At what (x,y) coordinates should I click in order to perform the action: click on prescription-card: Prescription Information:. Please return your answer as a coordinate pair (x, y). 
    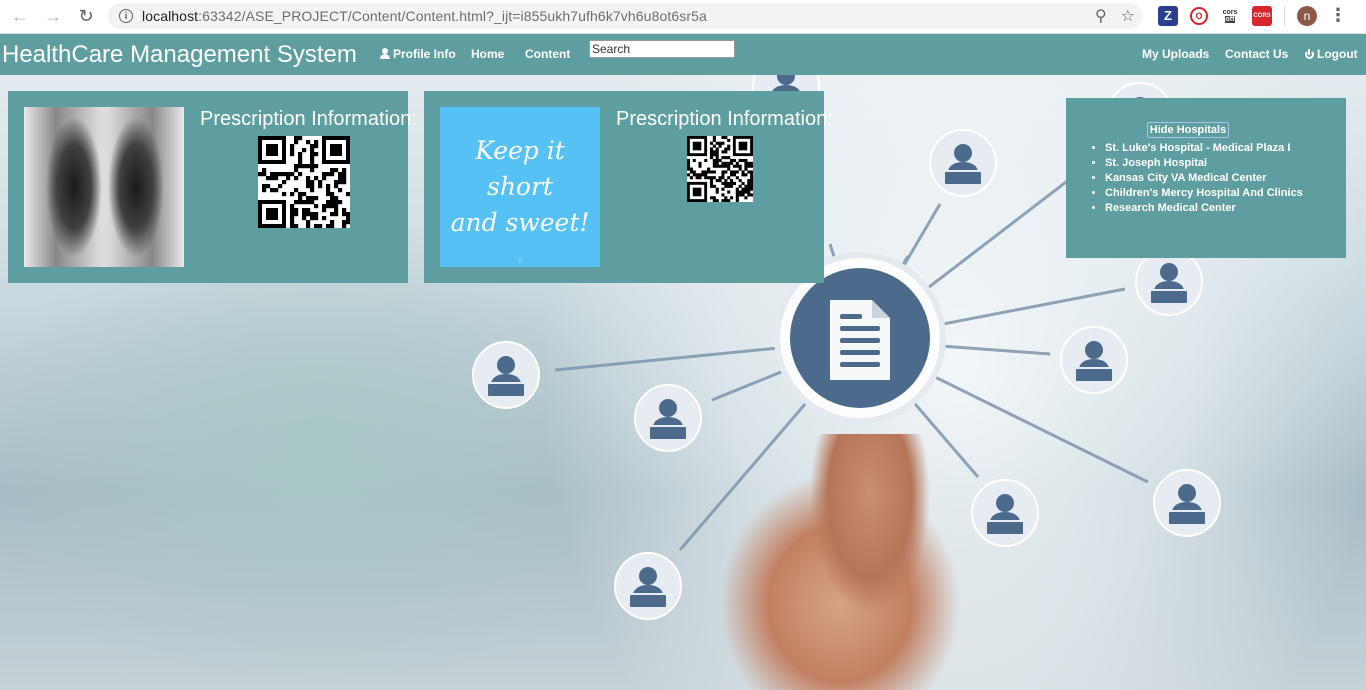
    Looking at the image, I should click on (212, 187).